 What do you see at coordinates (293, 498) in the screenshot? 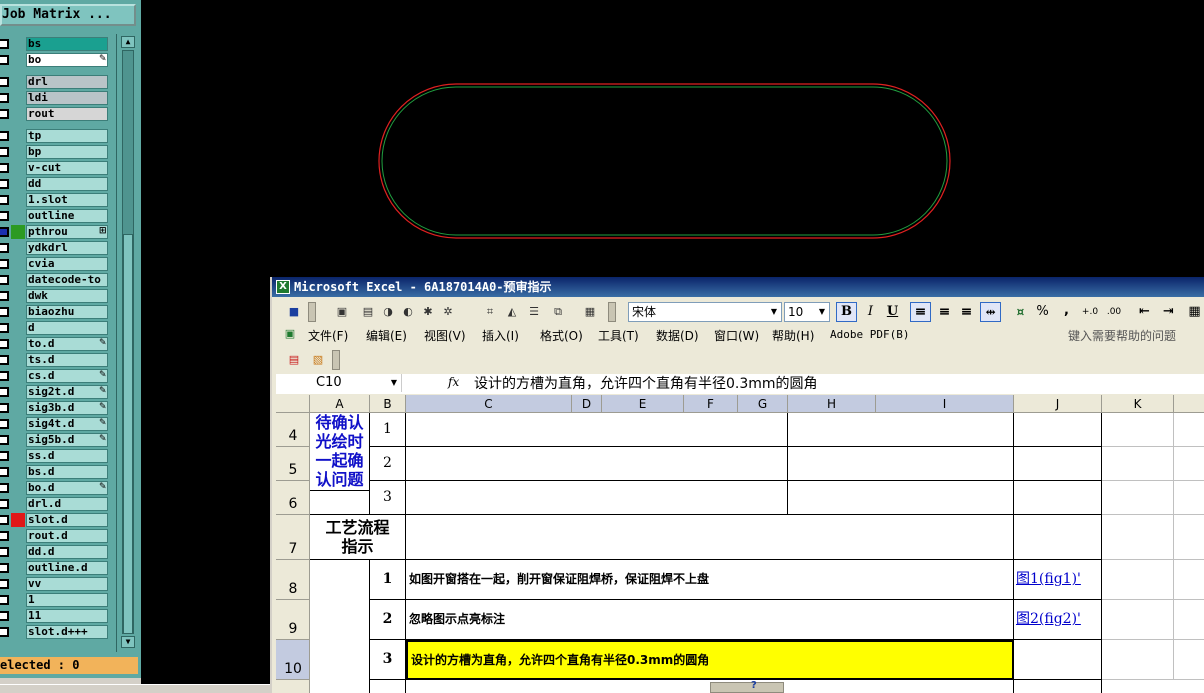
I see `row-header-6: 6` at bounding box center [293, 498].